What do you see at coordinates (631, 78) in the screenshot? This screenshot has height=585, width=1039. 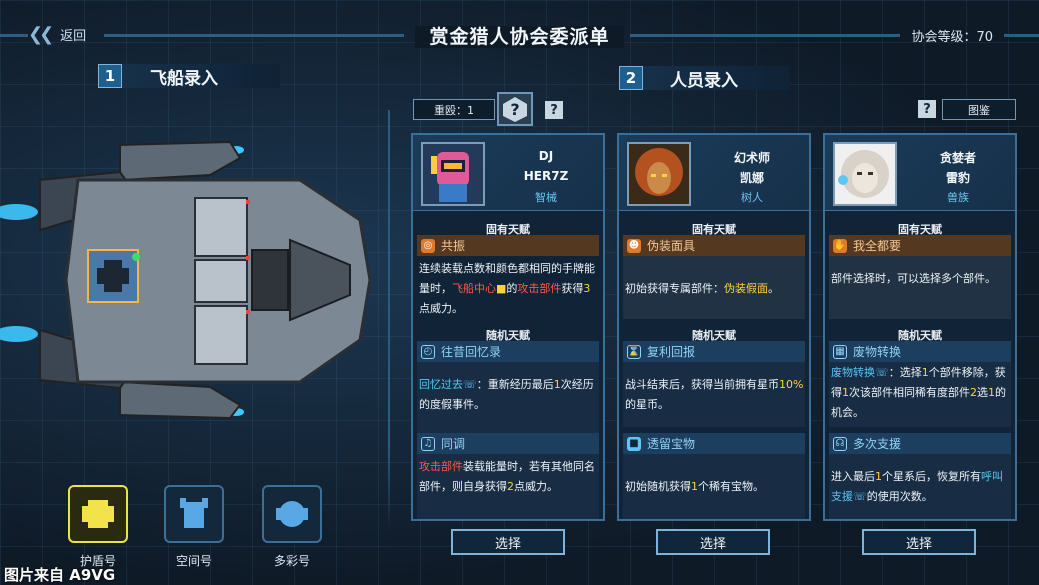 I see `crew-section-number: 2` at bounding box center [631, 78].